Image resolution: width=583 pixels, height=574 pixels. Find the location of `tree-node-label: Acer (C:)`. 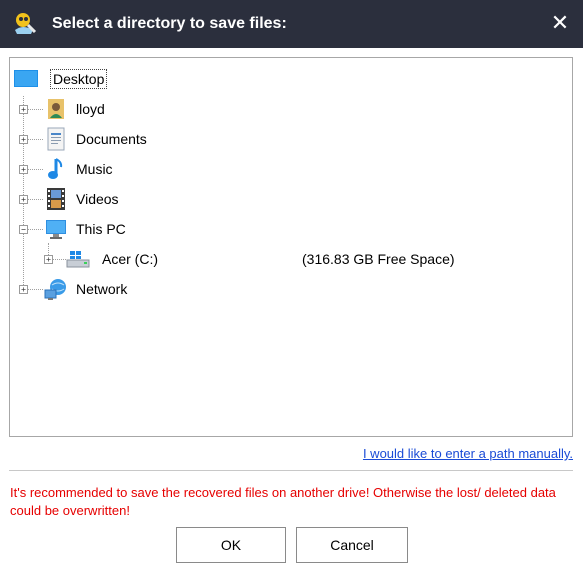

tree-node-label: Acer (C:) is located at coordinates (130, 259).